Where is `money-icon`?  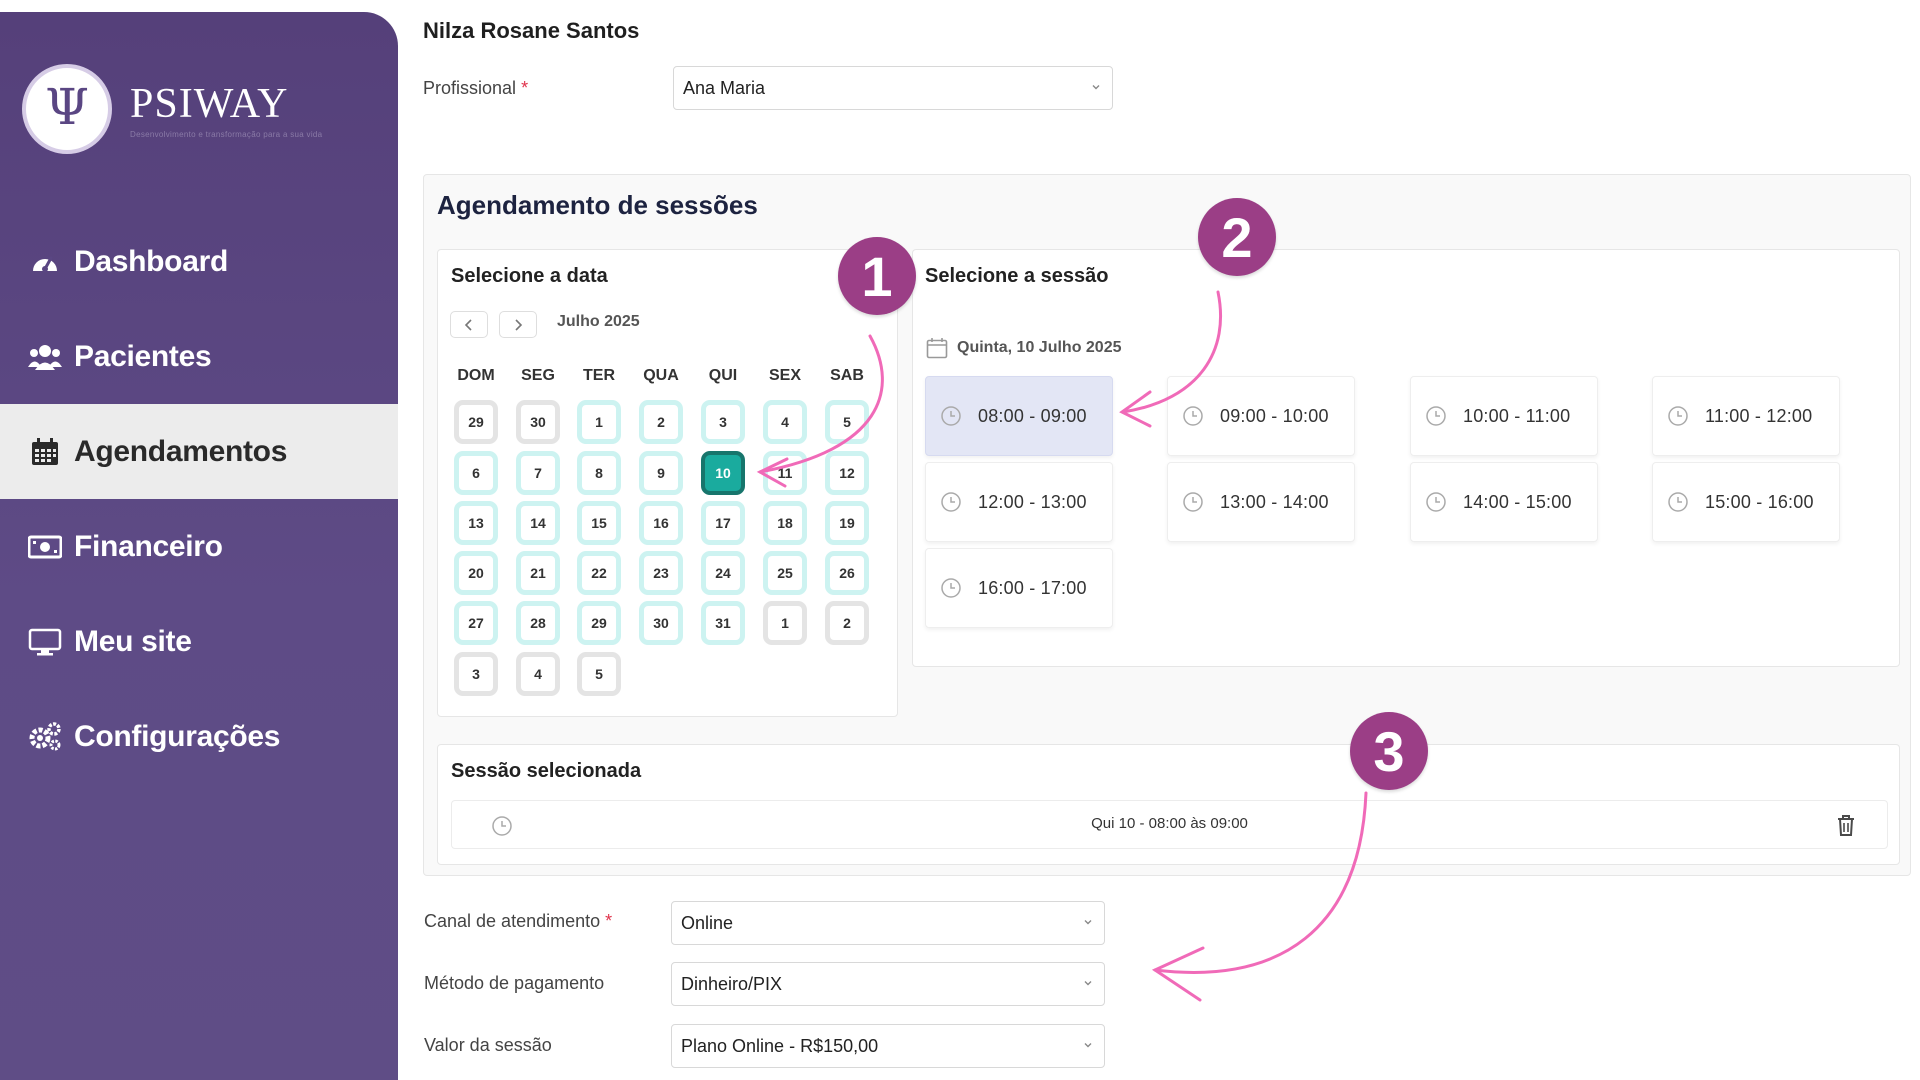 money-icon is located at coordinates (45, 547).